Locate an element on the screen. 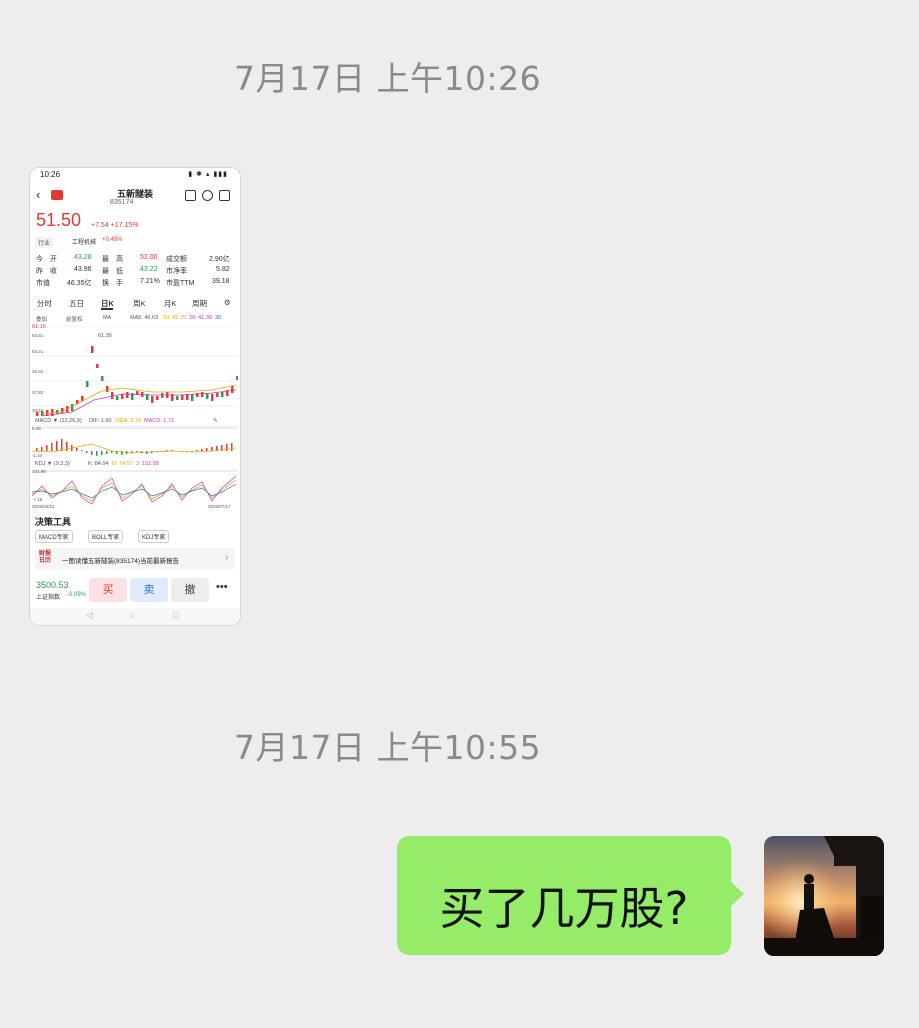  avatar-image is located at coordinates (824, 896).